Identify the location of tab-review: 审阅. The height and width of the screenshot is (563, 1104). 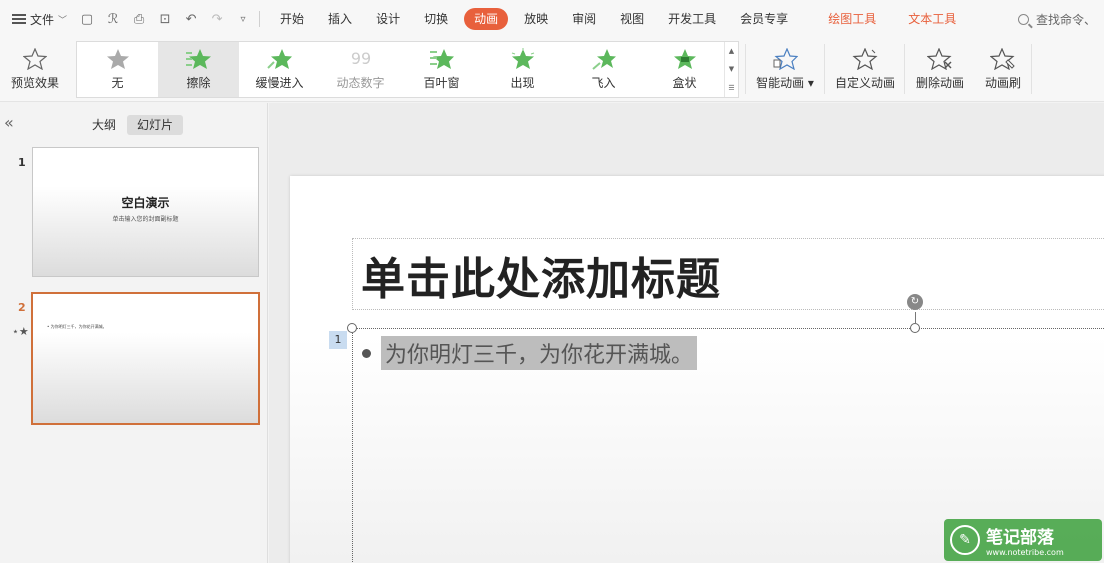
(584, 19).